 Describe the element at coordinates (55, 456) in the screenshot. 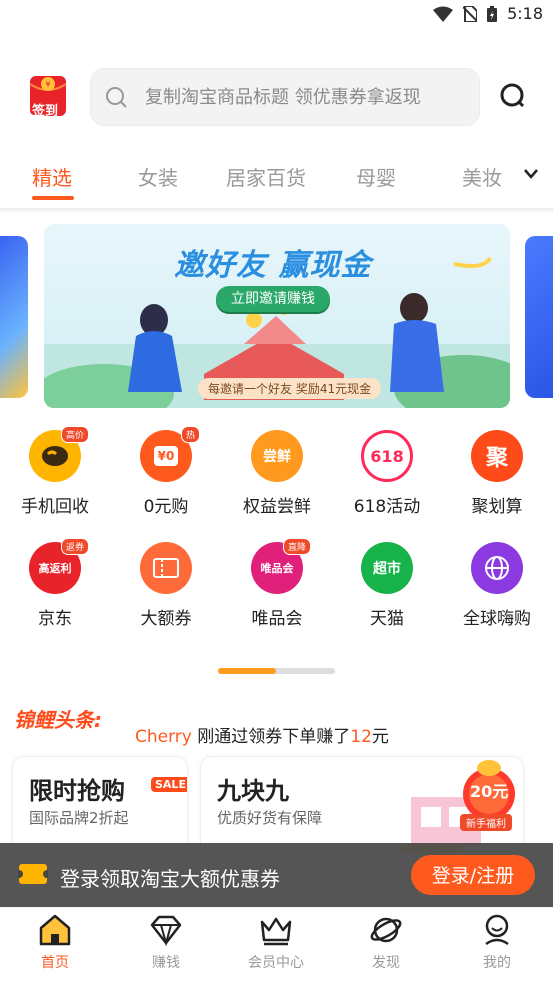

I see `recycle-face-icon` at that location.